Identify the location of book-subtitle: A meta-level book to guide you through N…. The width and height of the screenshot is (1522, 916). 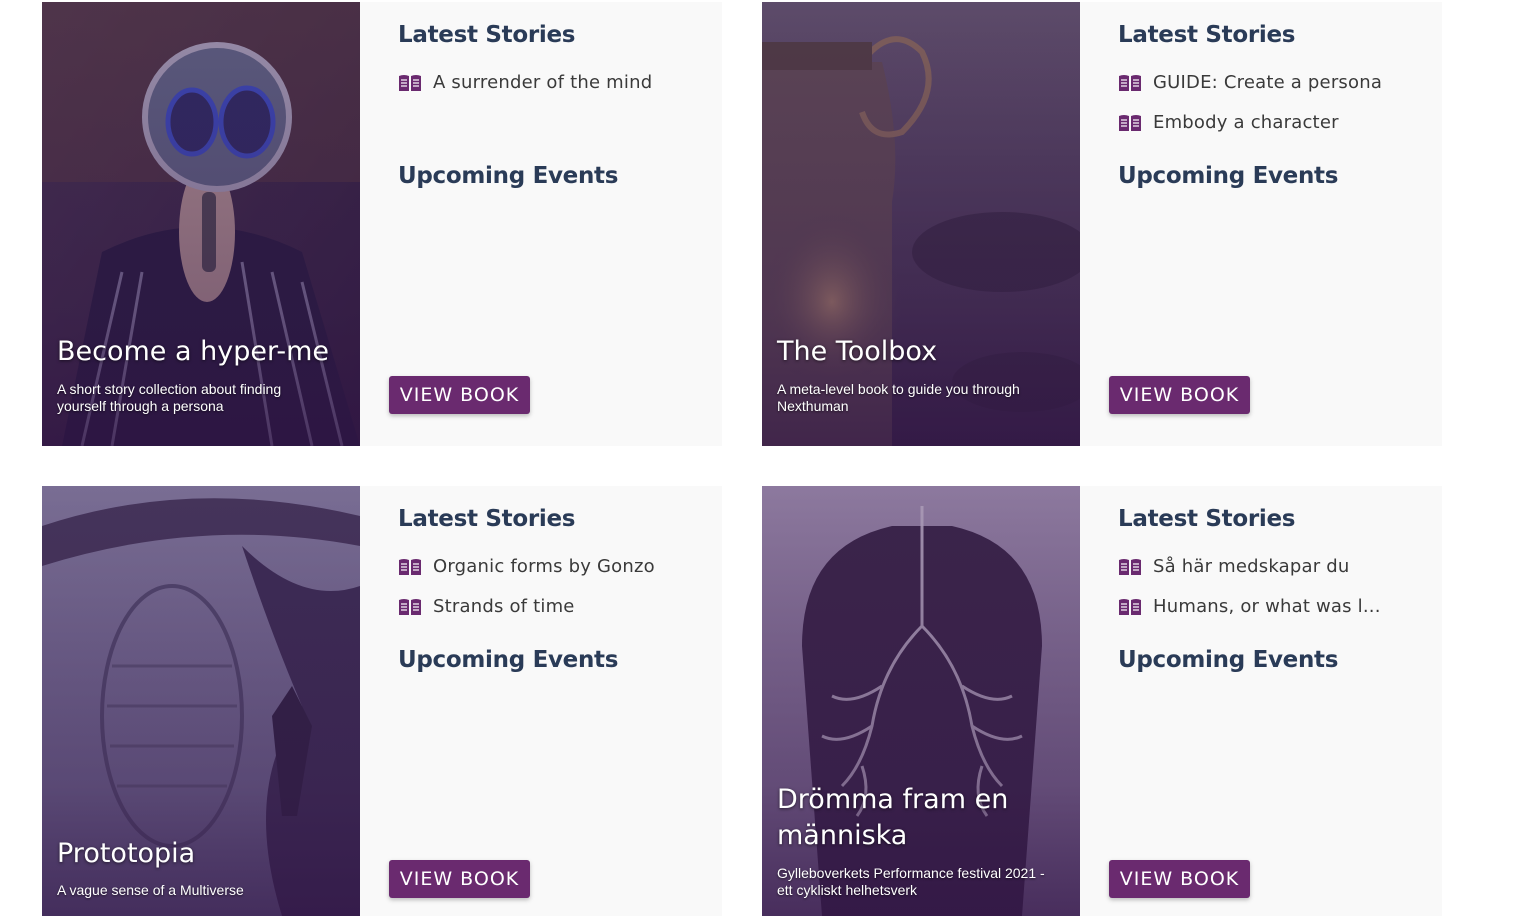
(898, 397).